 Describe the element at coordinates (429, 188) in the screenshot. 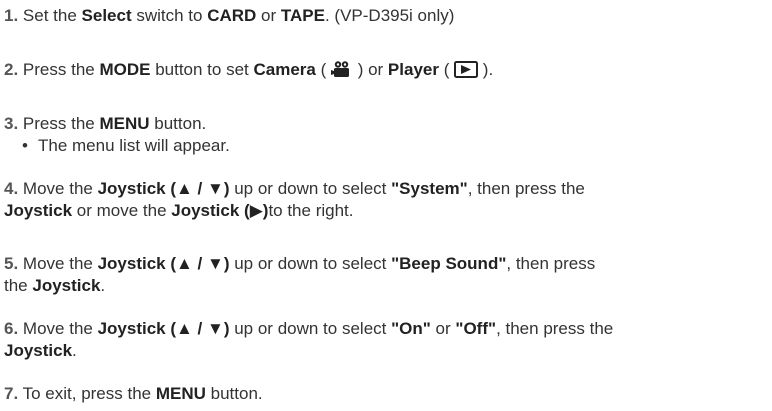

I see `step-keyword: "System"` at that location.